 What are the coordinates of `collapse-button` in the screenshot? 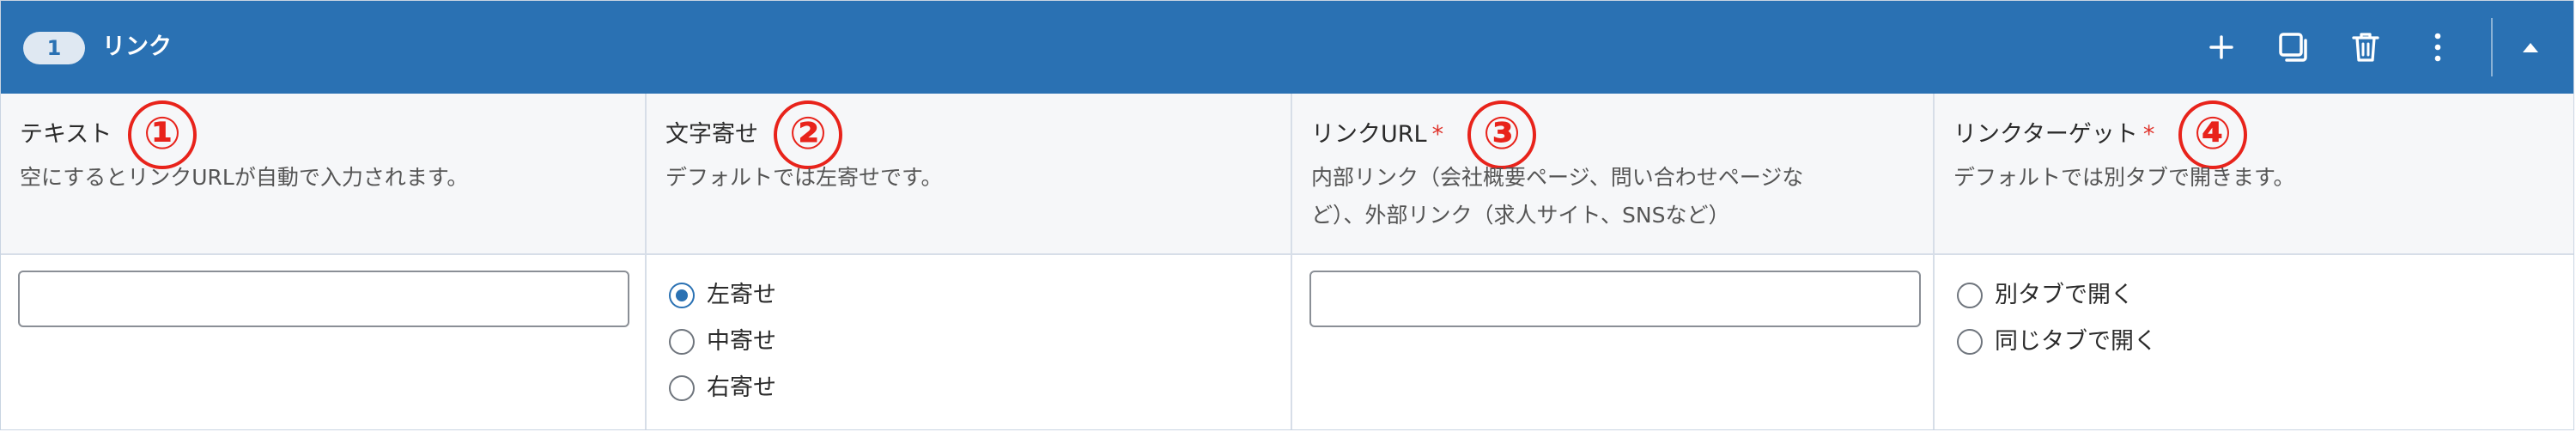 It's located at (2530, 47).